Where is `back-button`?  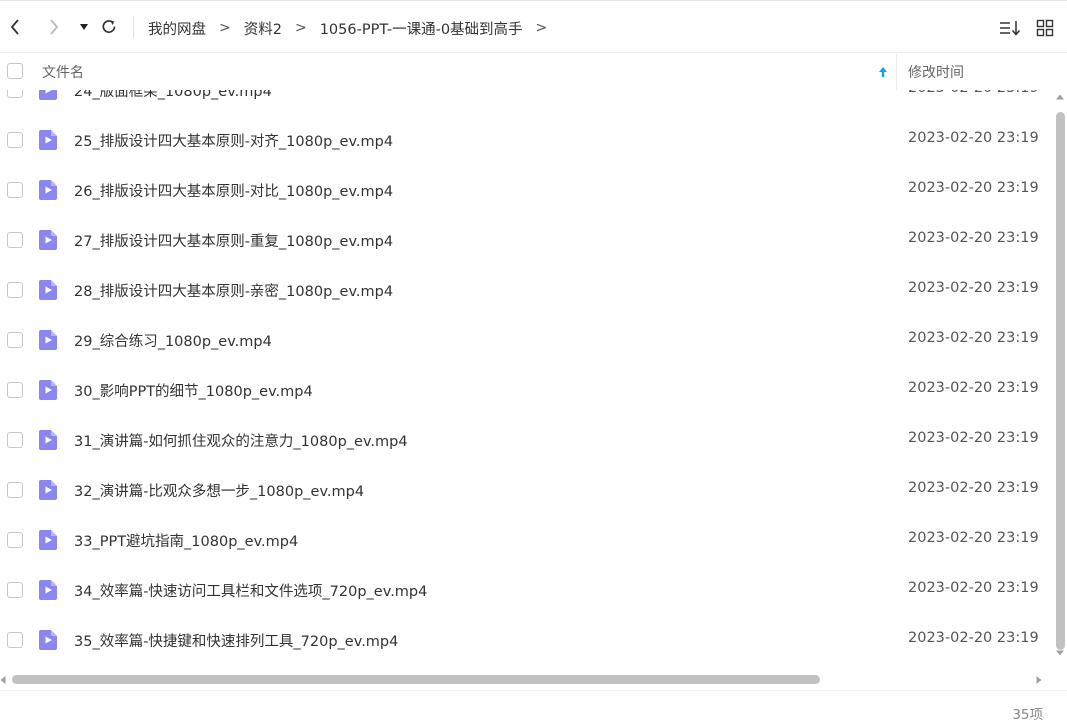
back-button is located at coordinates (15, 27).